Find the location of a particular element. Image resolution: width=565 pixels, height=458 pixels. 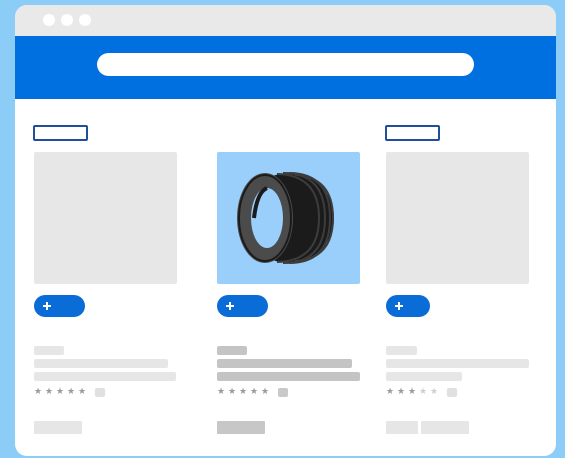

site-header is located at coordinates (285, 67).